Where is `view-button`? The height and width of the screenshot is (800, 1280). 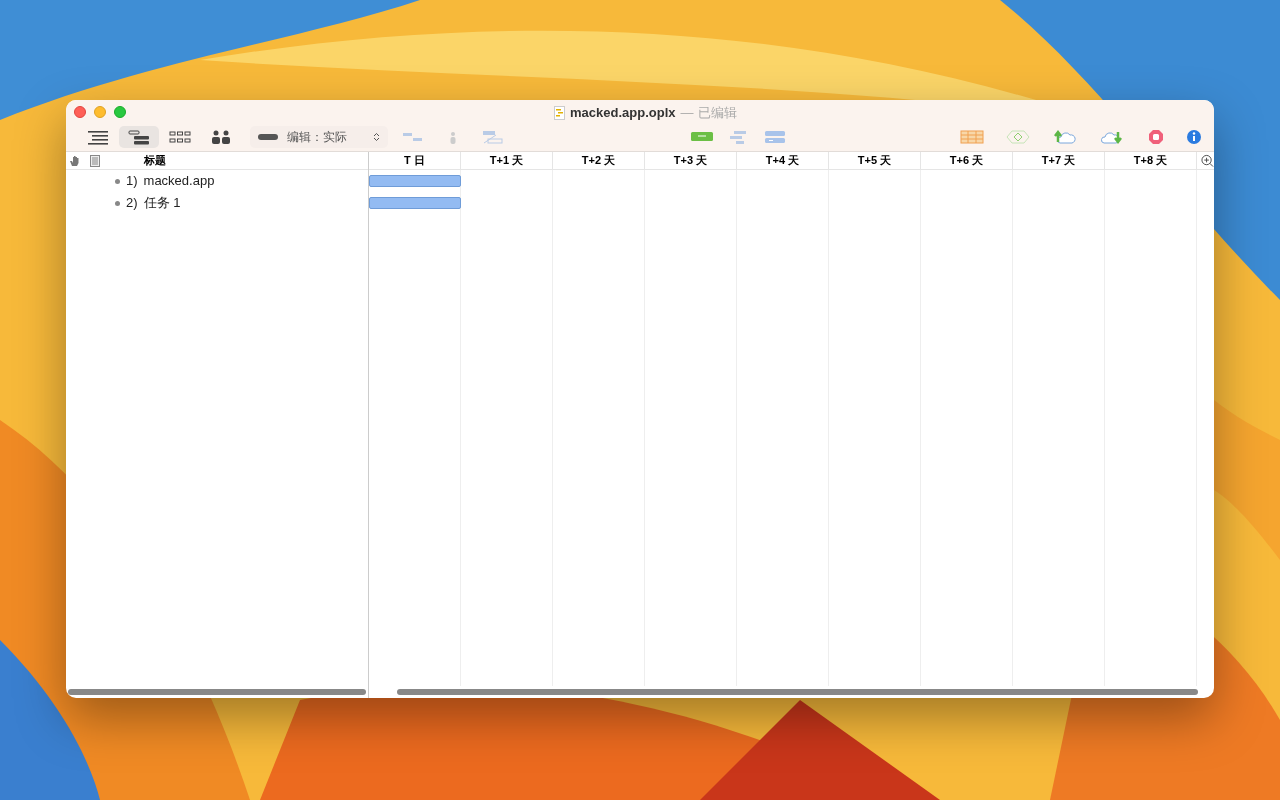 view-button is located at coordinates (139, 137).